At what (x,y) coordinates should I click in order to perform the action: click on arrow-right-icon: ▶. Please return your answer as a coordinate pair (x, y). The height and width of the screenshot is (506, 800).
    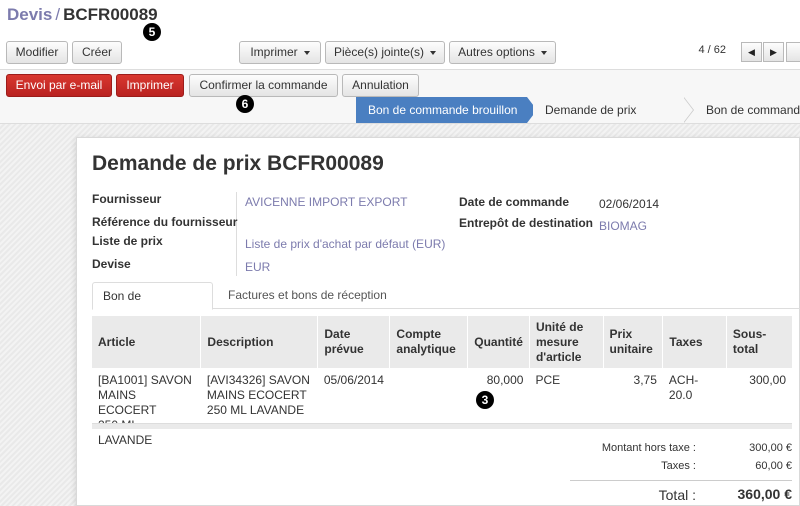
    Looking at the image, I should click on (773, 52).